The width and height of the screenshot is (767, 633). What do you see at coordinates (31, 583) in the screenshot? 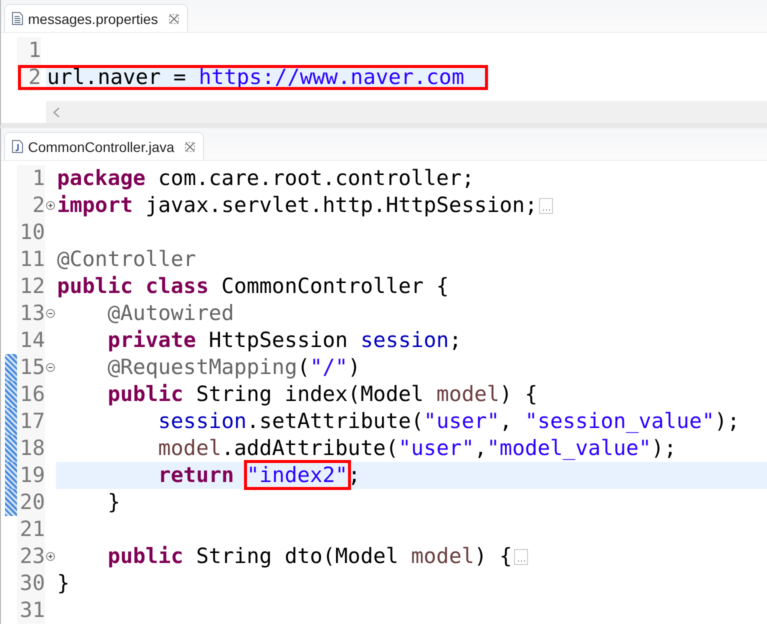
I see `line-number: 30` at bounding box center [31, 583].